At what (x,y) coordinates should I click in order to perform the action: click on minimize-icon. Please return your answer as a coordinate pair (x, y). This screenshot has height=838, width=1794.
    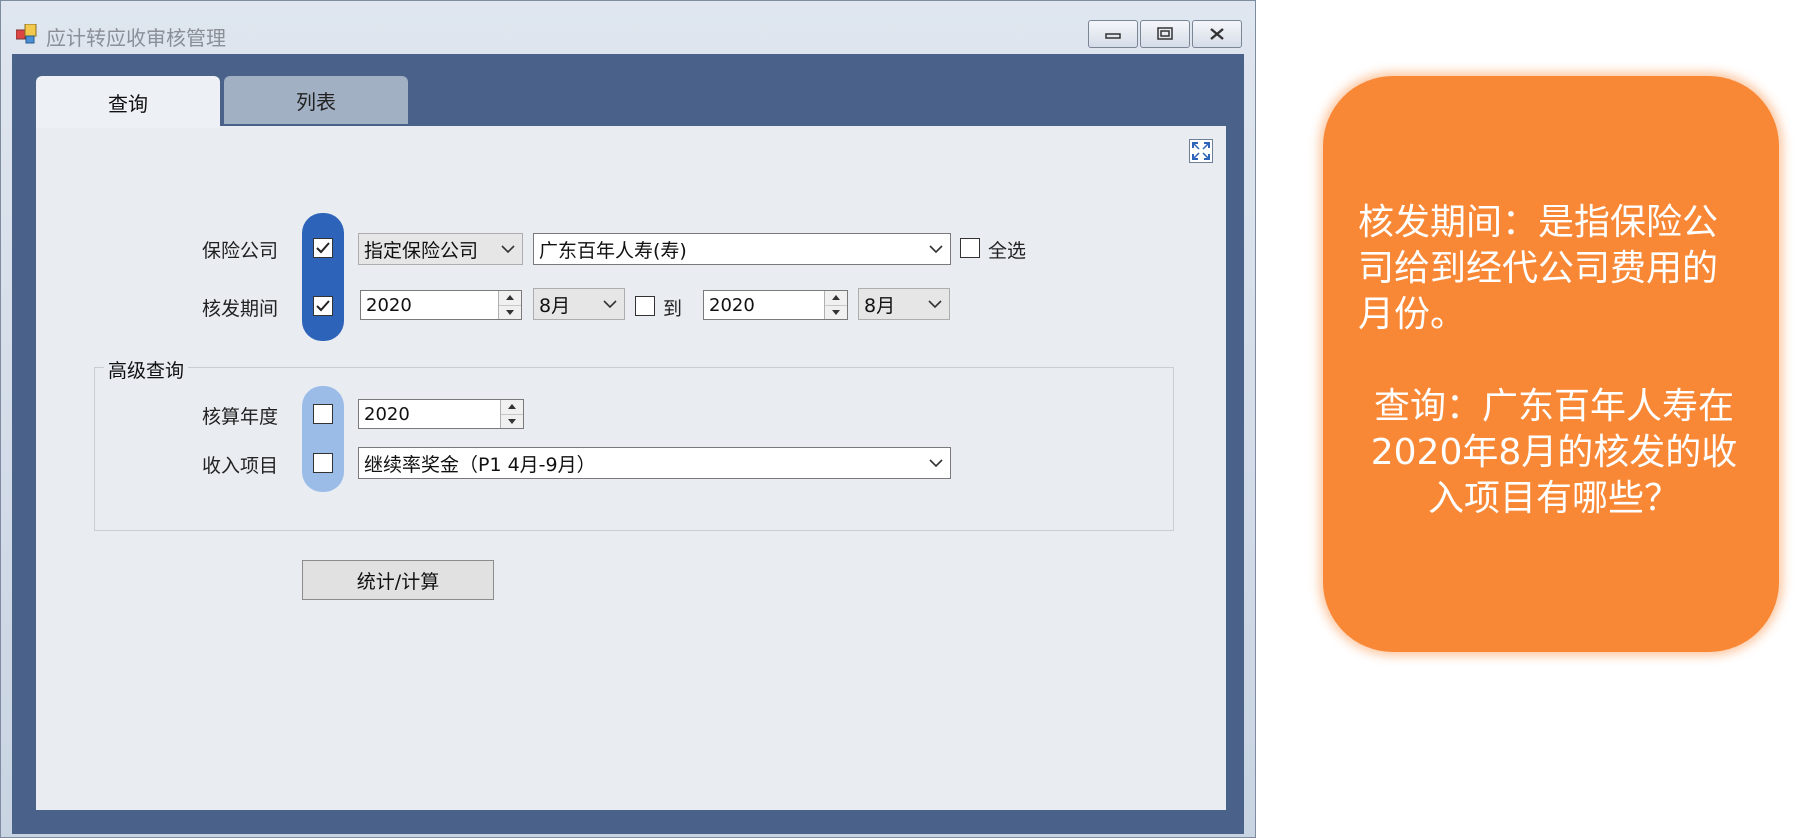
    Looking at the image, I should click on (1113, 36).